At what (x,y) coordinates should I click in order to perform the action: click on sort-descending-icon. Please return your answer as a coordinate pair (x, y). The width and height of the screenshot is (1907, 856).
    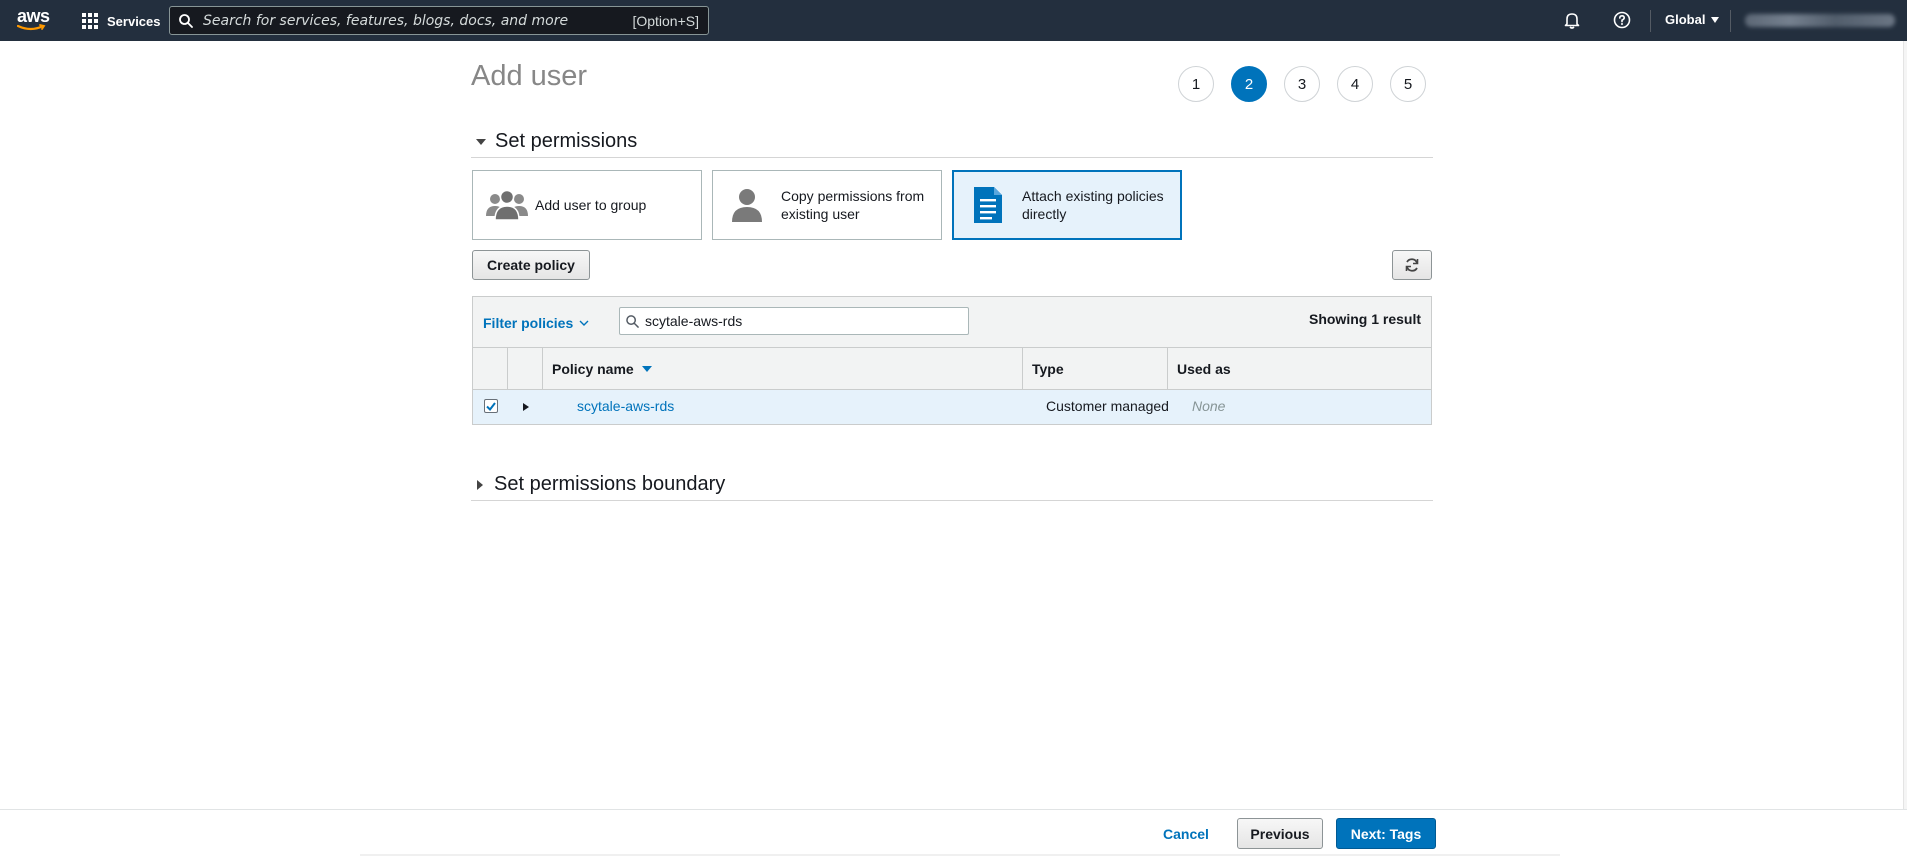
    Looking at the image, I should click on (646, 368).